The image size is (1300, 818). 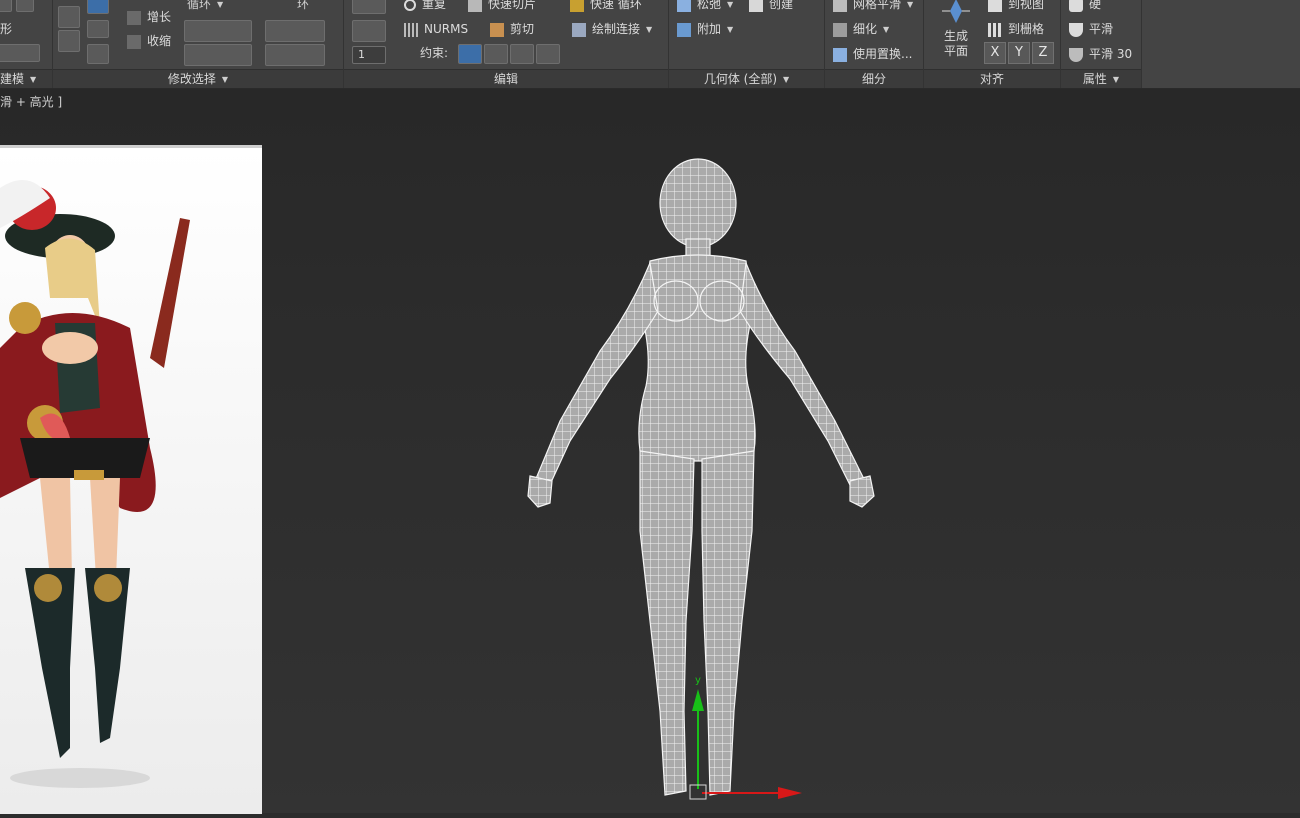 What do you see at coordinates (369, 7) in the screenshot?
I see `preserve-uv-icon` at bounding box center [369, 7].